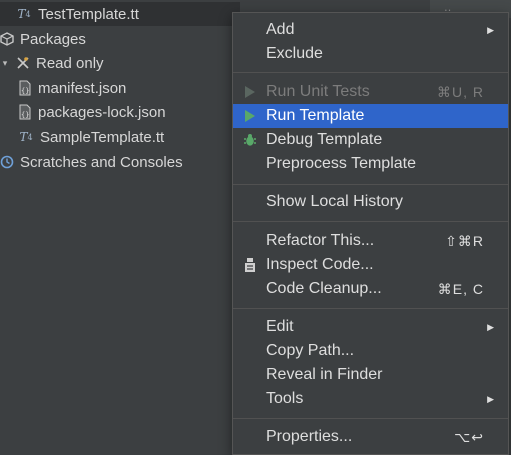  I want to click on scratches-icon, so click(7, 162).